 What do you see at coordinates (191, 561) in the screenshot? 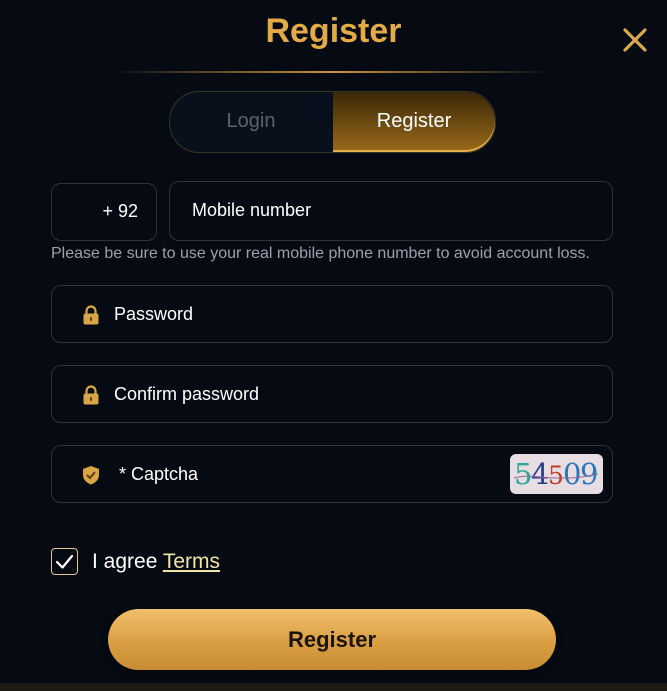
I see `terms-link: Terms` at bounding box center [191, 561].